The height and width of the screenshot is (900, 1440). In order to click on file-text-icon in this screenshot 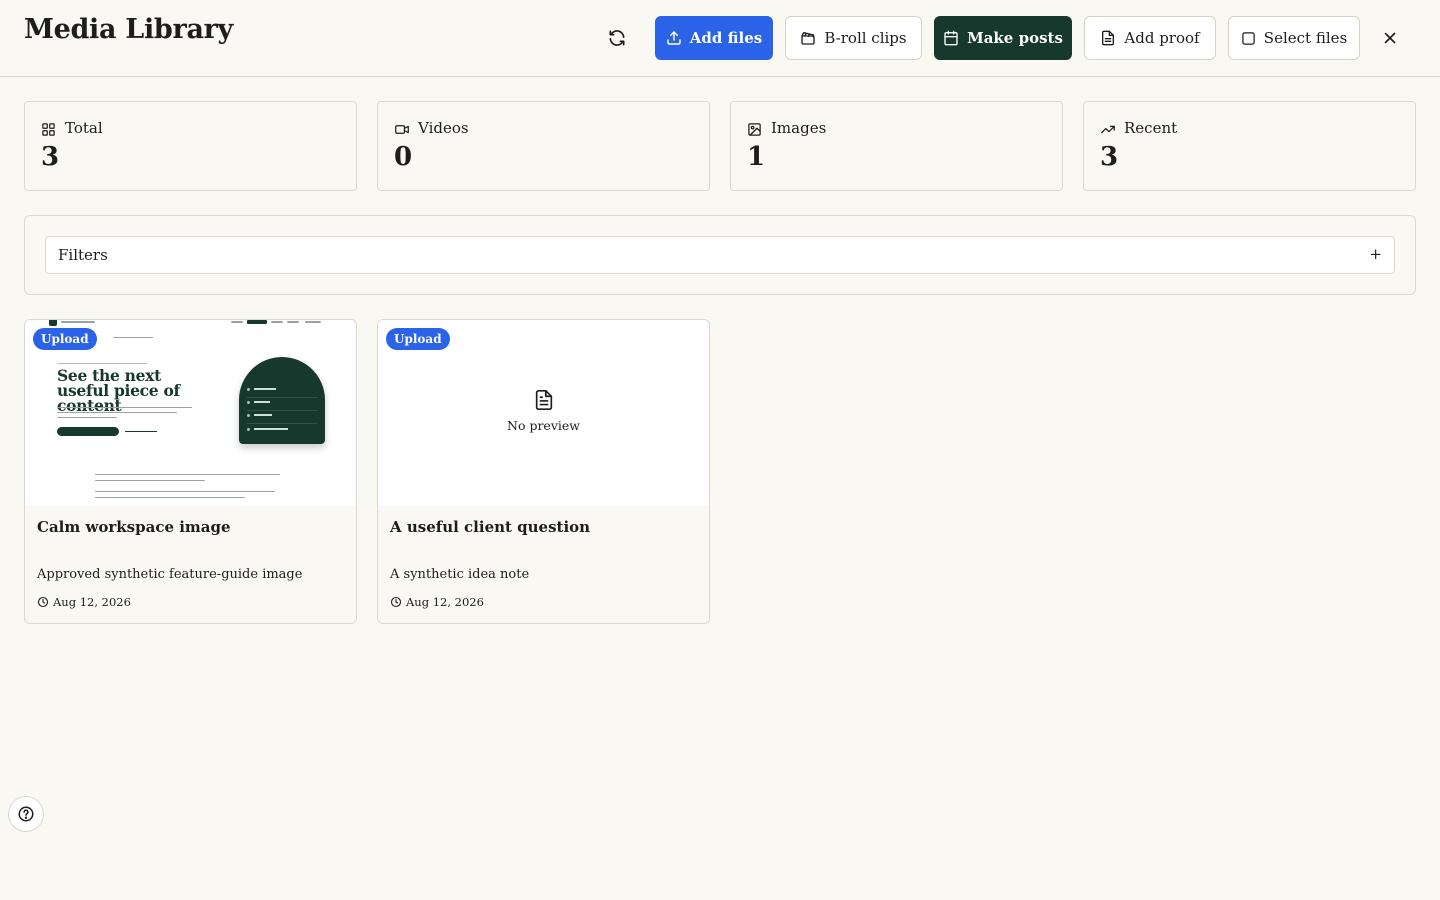, I will do `click(543, 400)`.